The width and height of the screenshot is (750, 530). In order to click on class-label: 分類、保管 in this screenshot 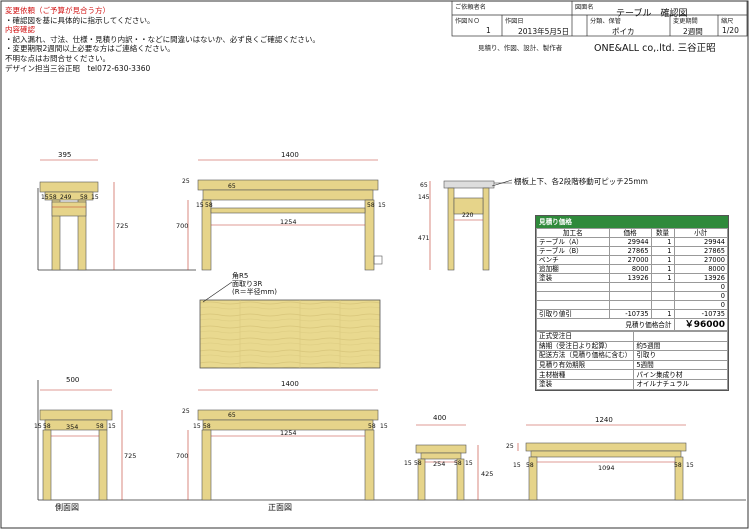, I will do `click(605, 21)`.